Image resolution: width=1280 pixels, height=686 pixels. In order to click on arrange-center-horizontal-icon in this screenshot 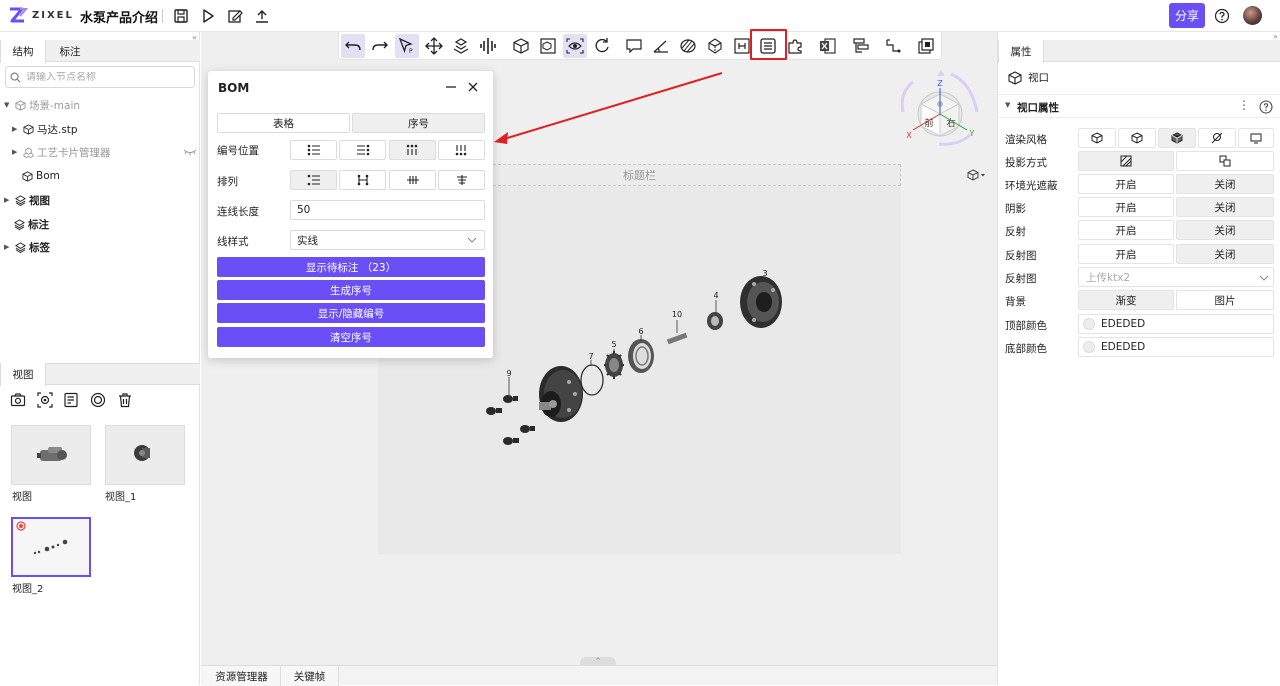, I will do `click(461, 180)`.